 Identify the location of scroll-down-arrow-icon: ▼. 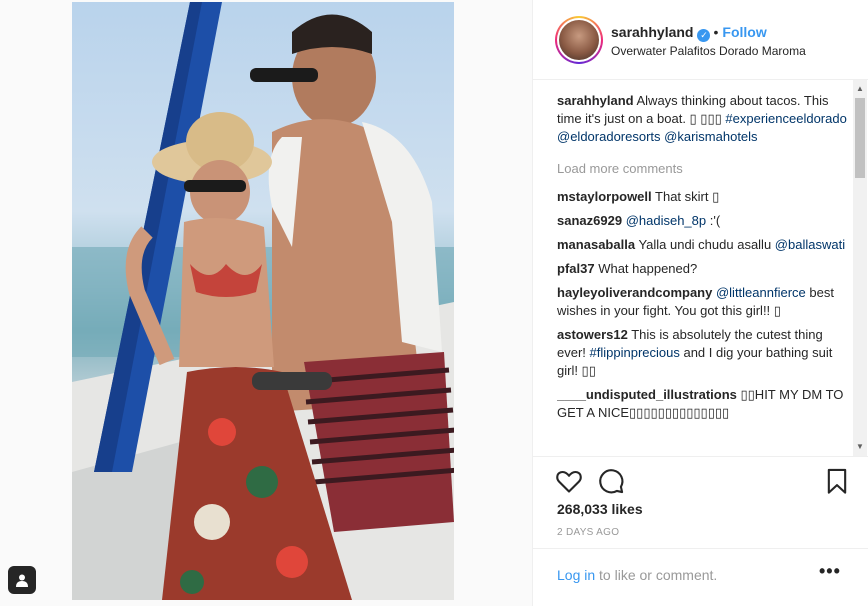
(860, 447).